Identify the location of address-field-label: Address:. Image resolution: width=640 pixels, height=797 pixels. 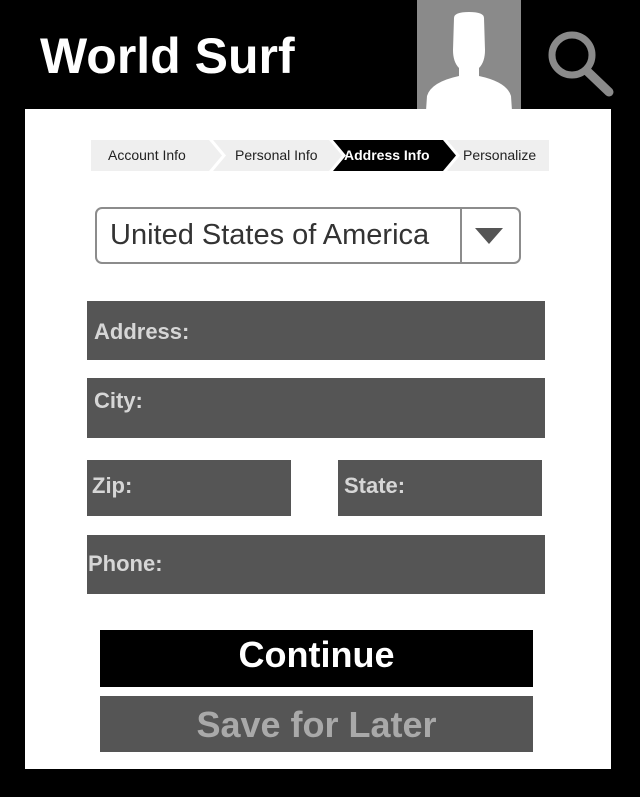
(142, 331).